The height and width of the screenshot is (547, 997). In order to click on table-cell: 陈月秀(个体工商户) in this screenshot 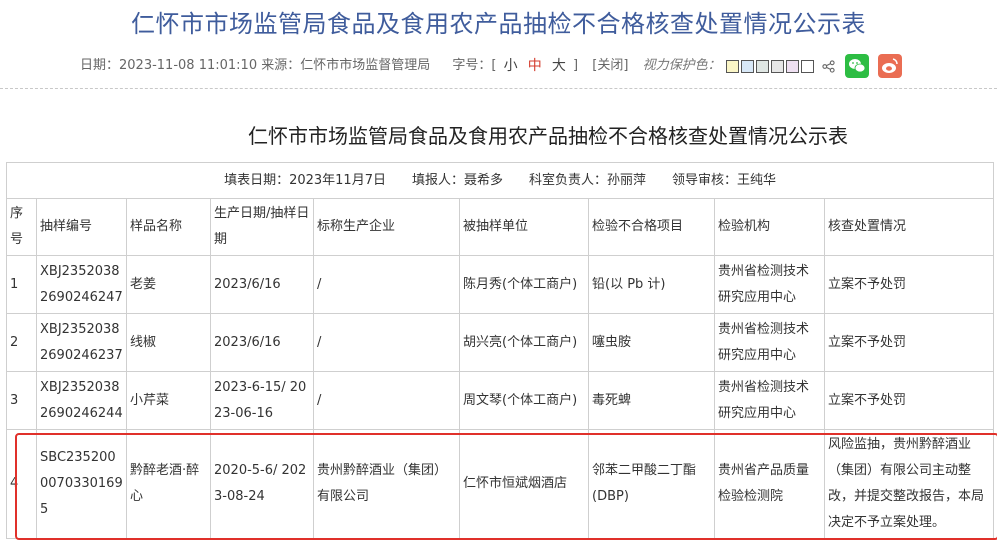, I will do `click(524, 284)`.